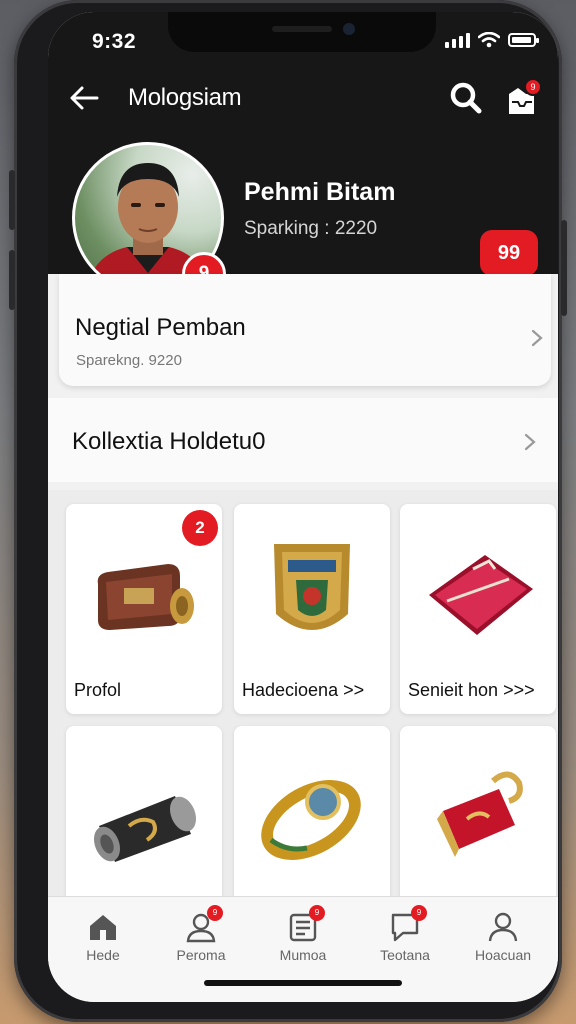 This screenshot has height=1024, width=576. What do you see at coordinates (303, 98) in the screenshot?
I see `top-bar: Mologsiam 9` at bounding box center [303, 98].